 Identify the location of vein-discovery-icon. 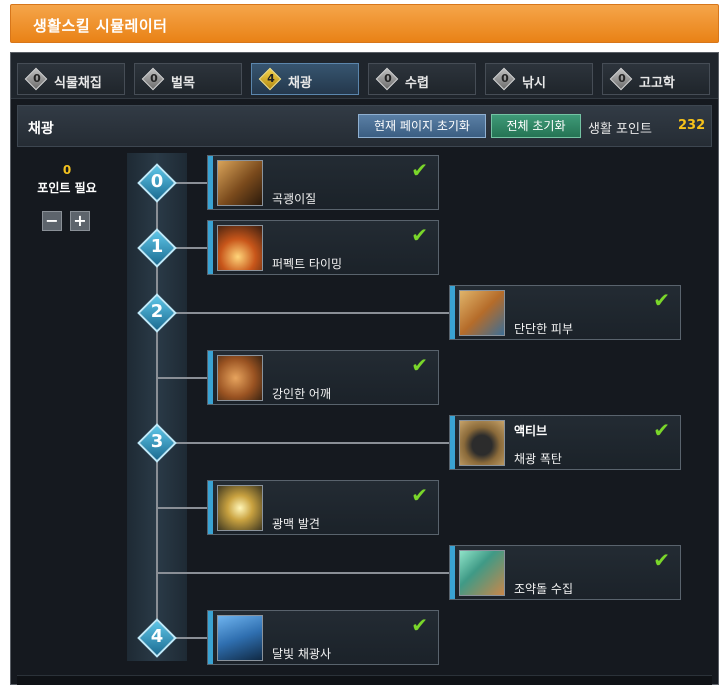
(240, 508).